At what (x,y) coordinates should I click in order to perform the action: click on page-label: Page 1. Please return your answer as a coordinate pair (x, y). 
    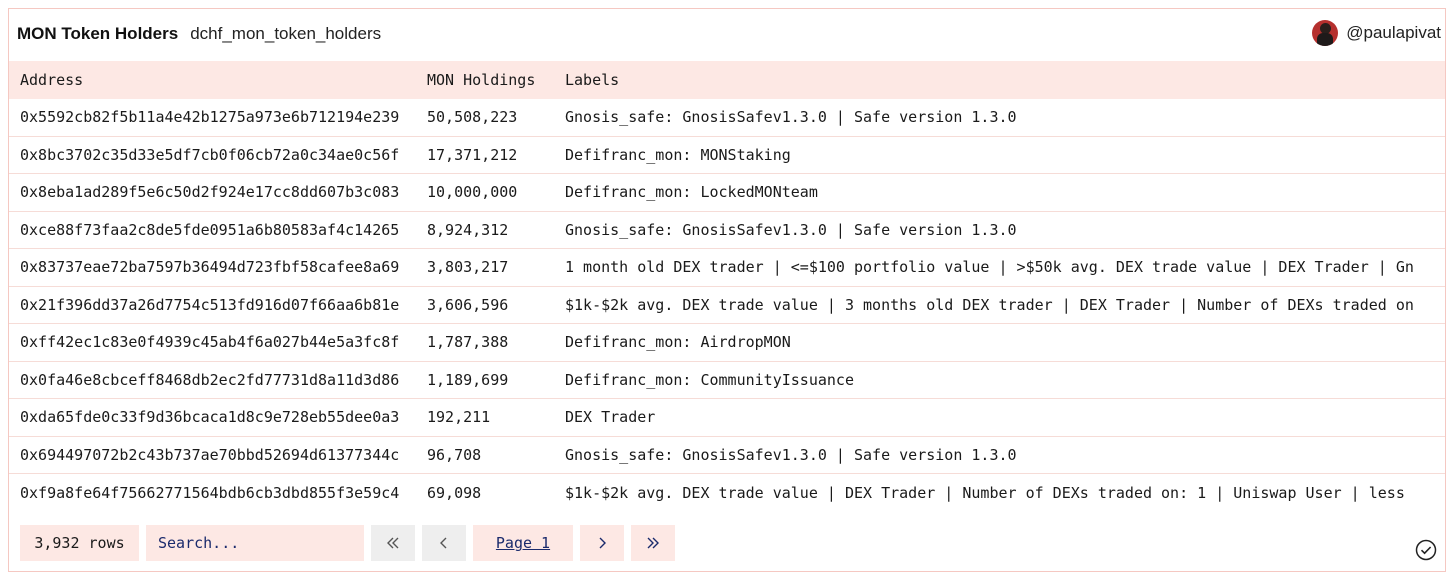
    Looking at the image, I should click on (523, 543).